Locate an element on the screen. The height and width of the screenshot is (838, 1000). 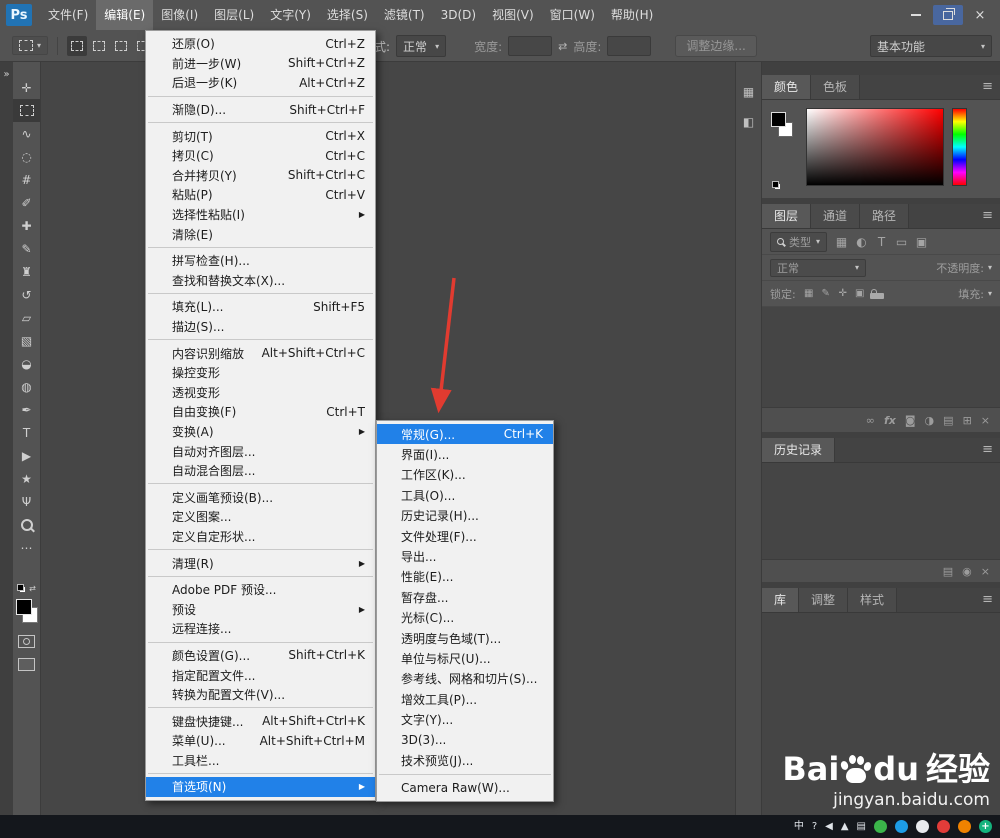
tray-app-white-icon is located at coordinates (922, 826).